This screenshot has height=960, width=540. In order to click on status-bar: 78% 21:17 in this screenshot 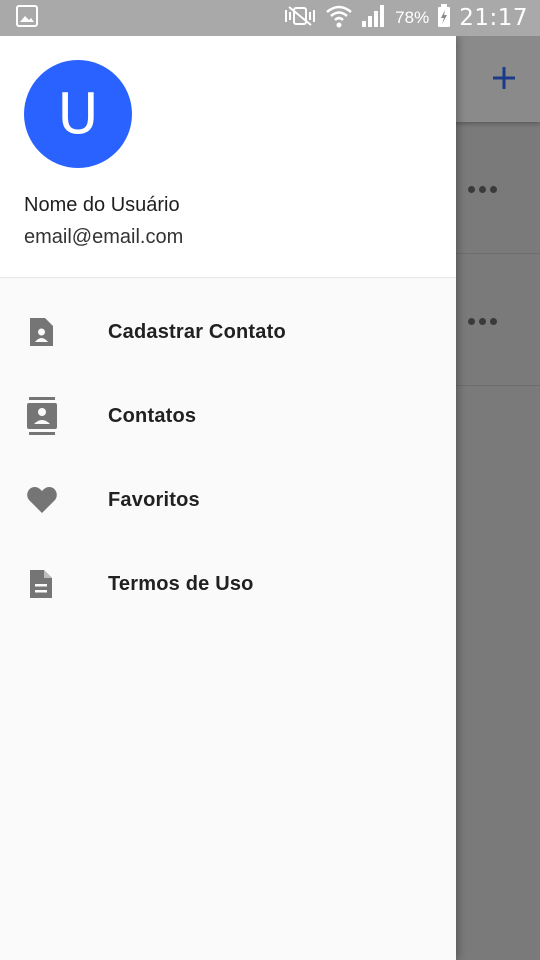, I will do `click(270, 18)`.